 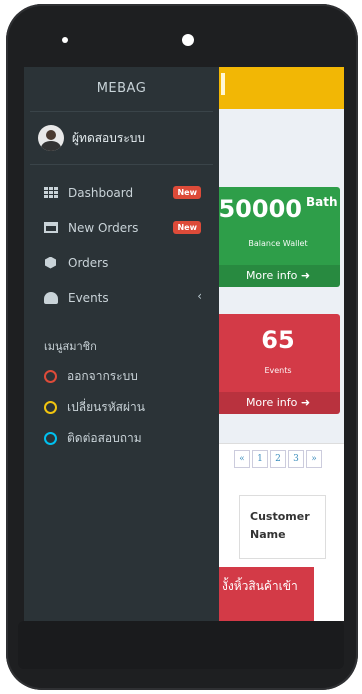 I want to click on sidebar-item-contact: ติดต่อสอบถาม, so click(x=121, y=438).